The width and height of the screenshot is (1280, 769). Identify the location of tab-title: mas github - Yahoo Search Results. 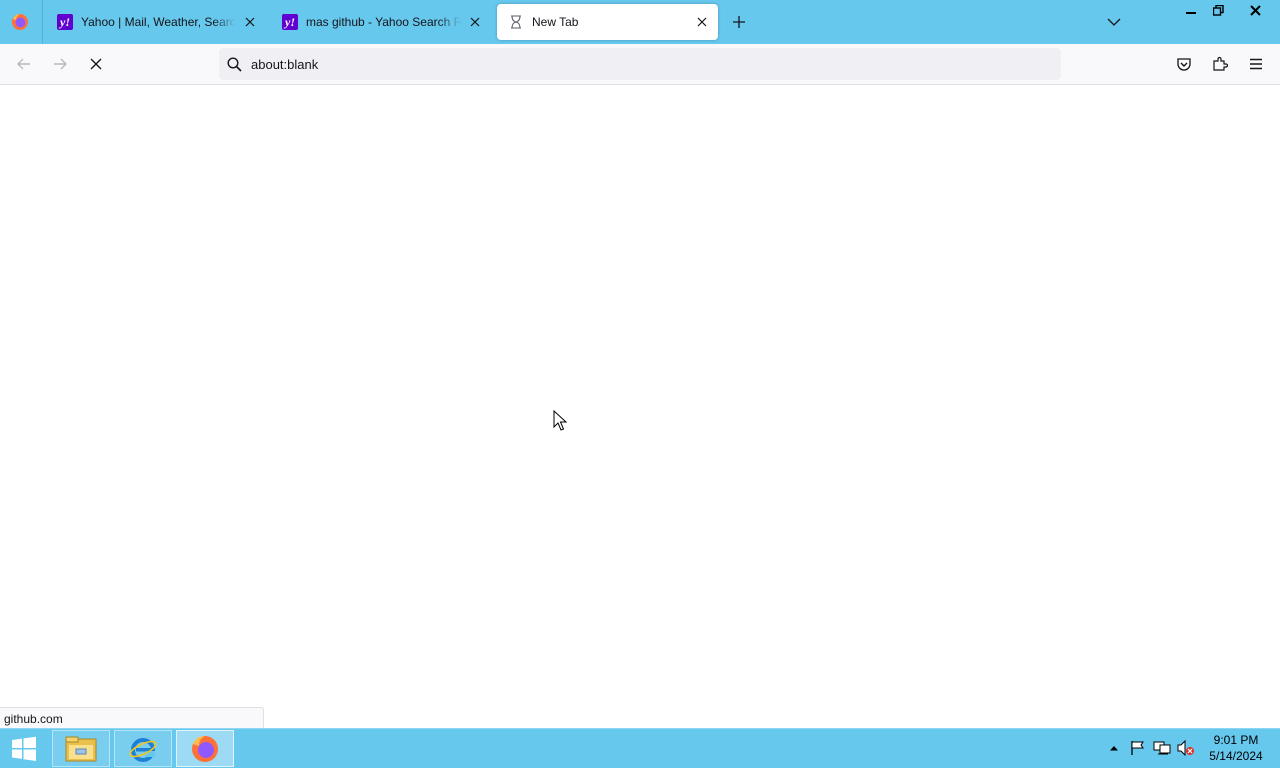
(383, 22).